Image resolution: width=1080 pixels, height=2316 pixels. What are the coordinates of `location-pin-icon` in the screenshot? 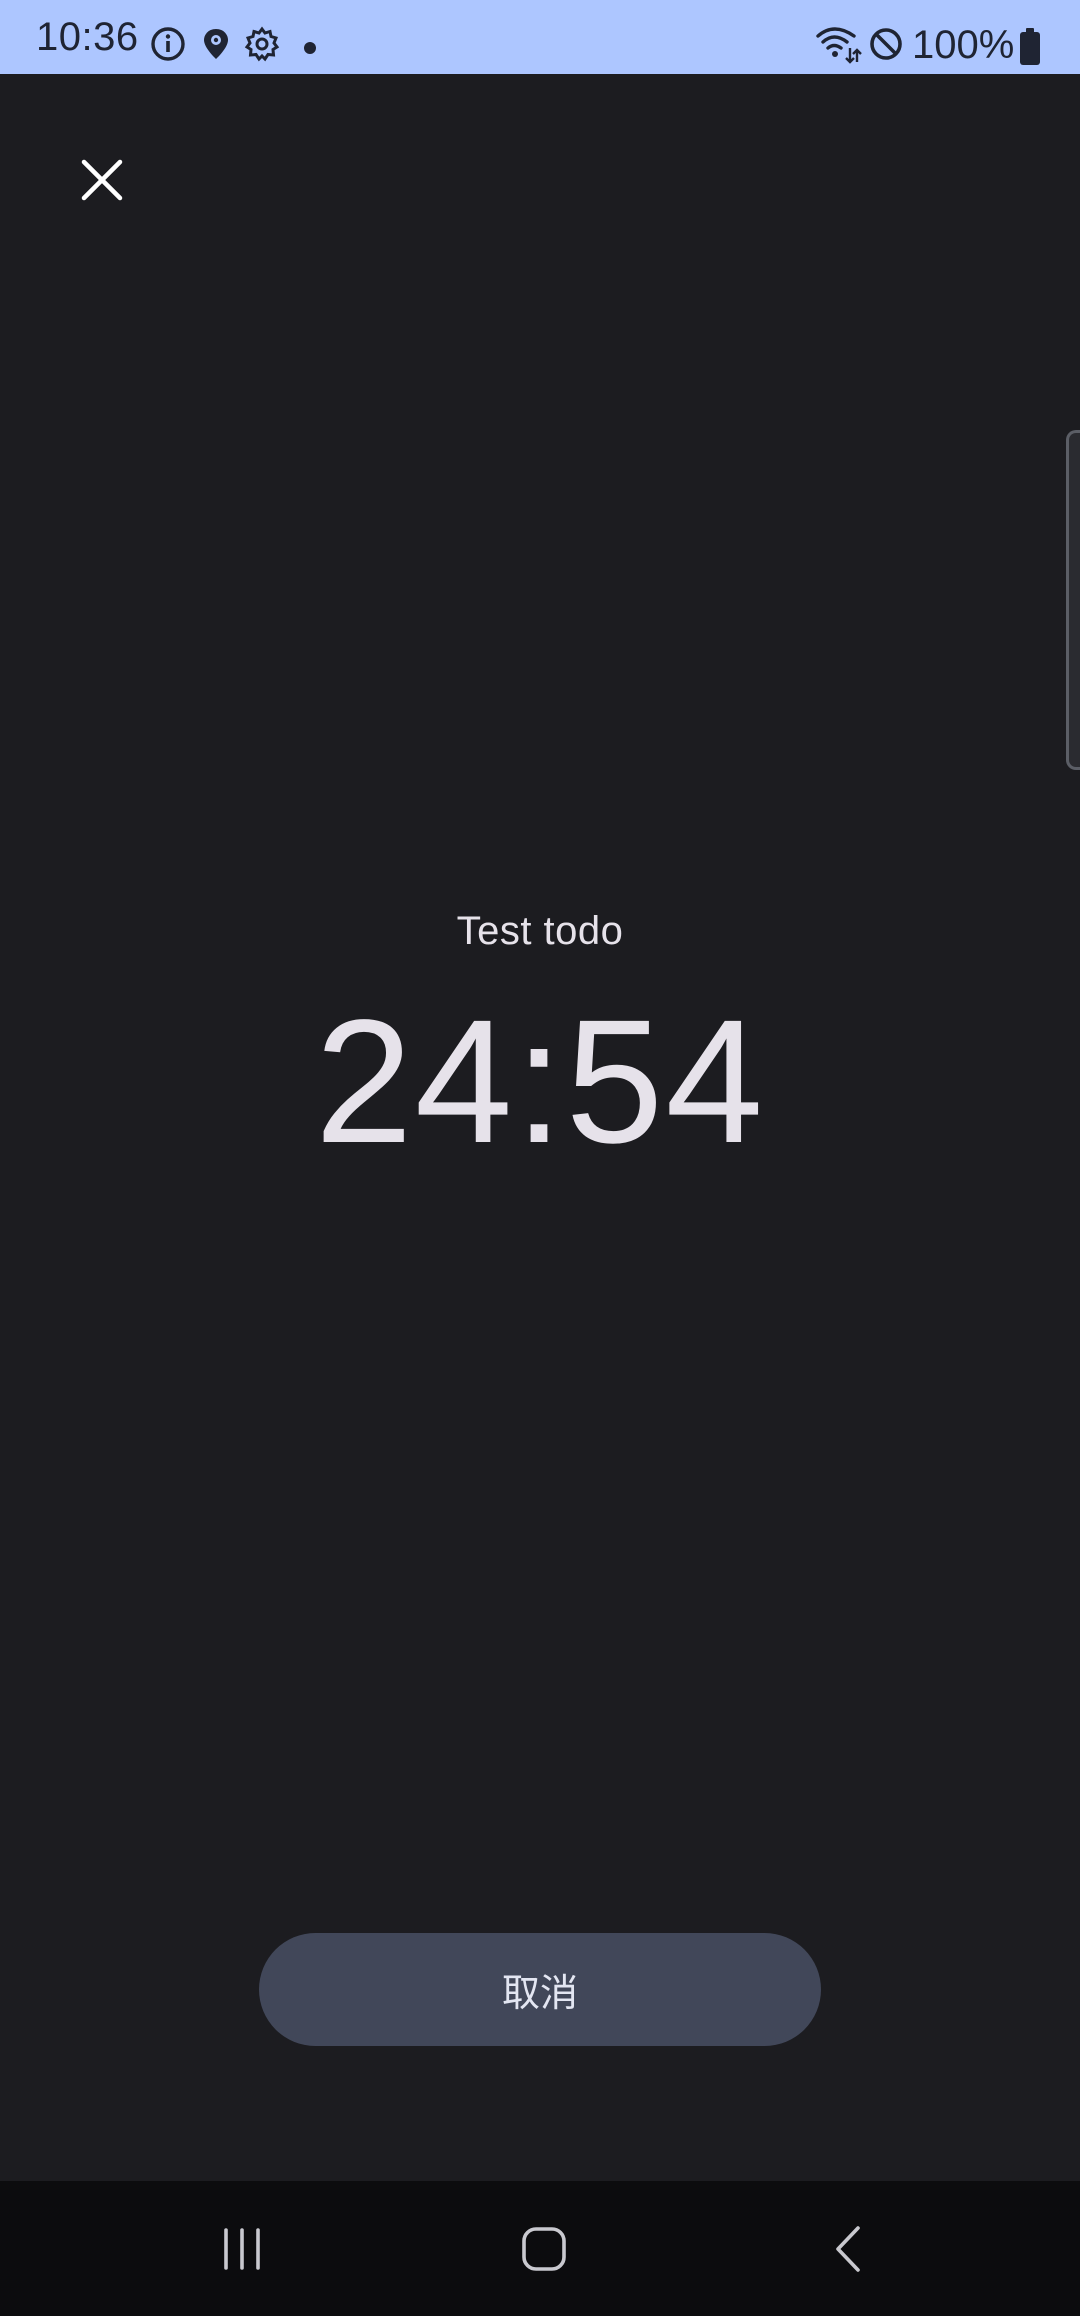 It's located at (216, 44).